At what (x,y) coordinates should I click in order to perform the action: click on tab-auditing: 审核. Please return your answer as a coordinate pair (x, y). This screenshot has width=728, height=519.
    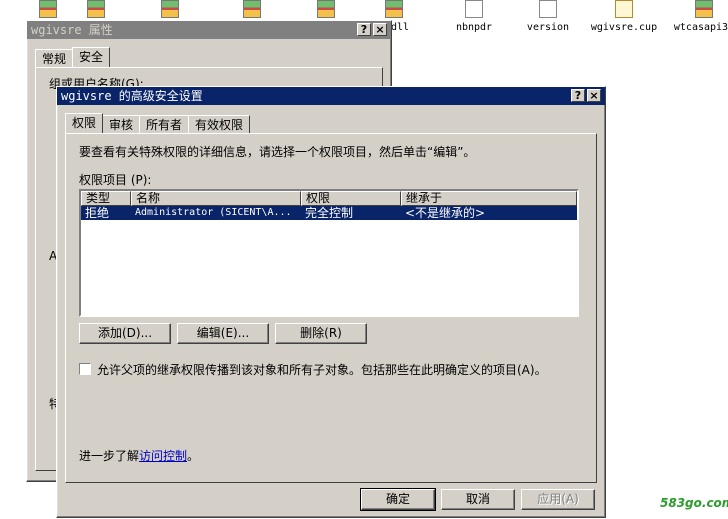
    Looking at the image, I should click on (121, 124).